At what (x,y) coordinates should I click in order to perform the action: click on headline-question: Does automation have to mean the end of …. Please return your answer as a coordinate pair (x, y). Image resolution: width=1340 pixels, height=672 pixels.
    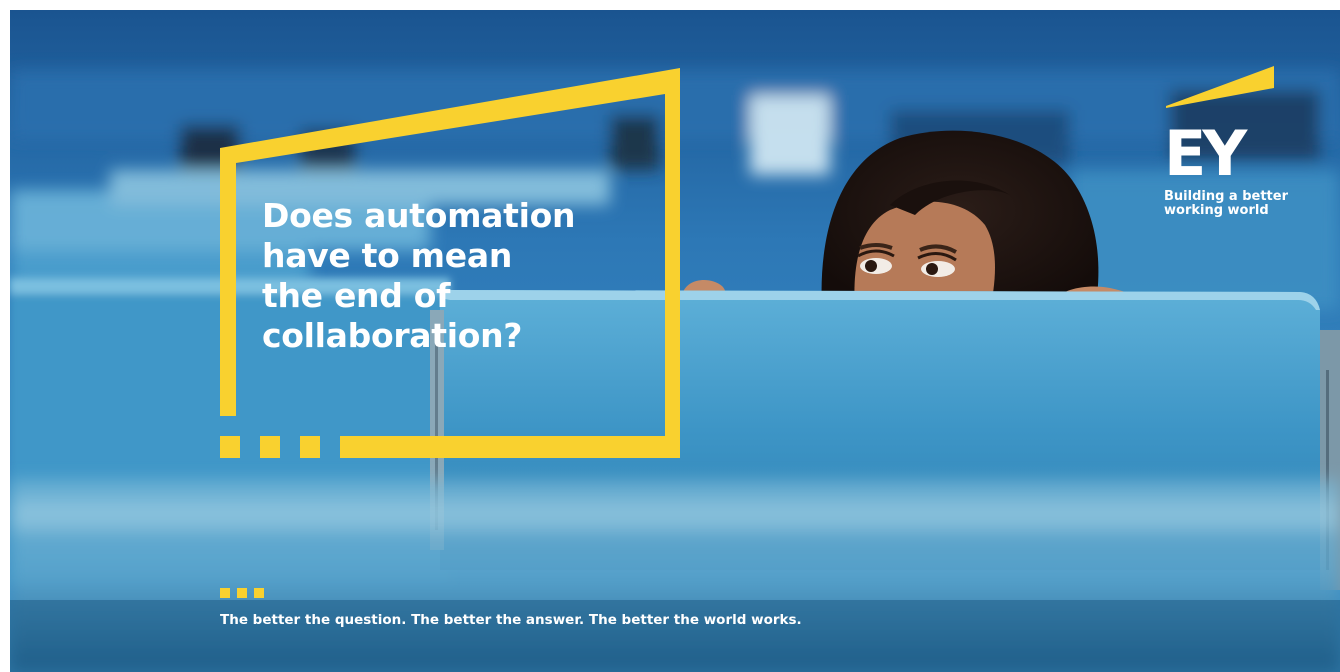
    Looking at the image, I should click on (419, 275).